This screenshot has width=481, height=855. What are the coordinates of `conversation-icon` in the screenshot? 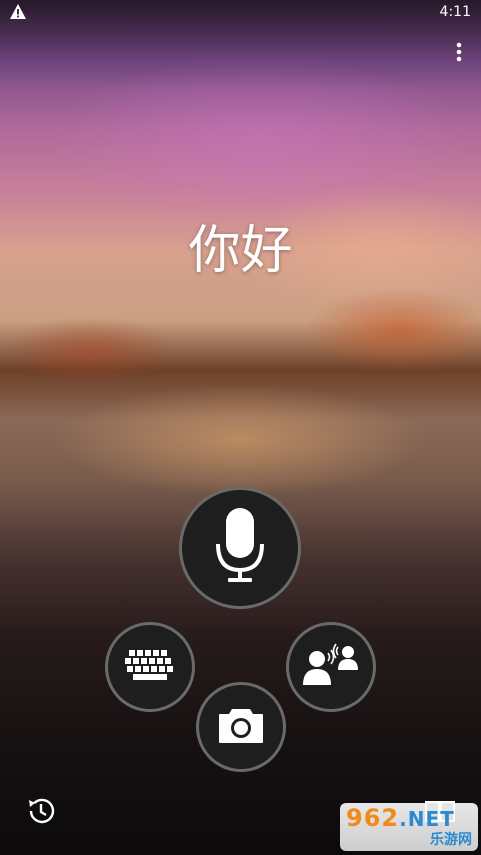 It's located at (331, 667).